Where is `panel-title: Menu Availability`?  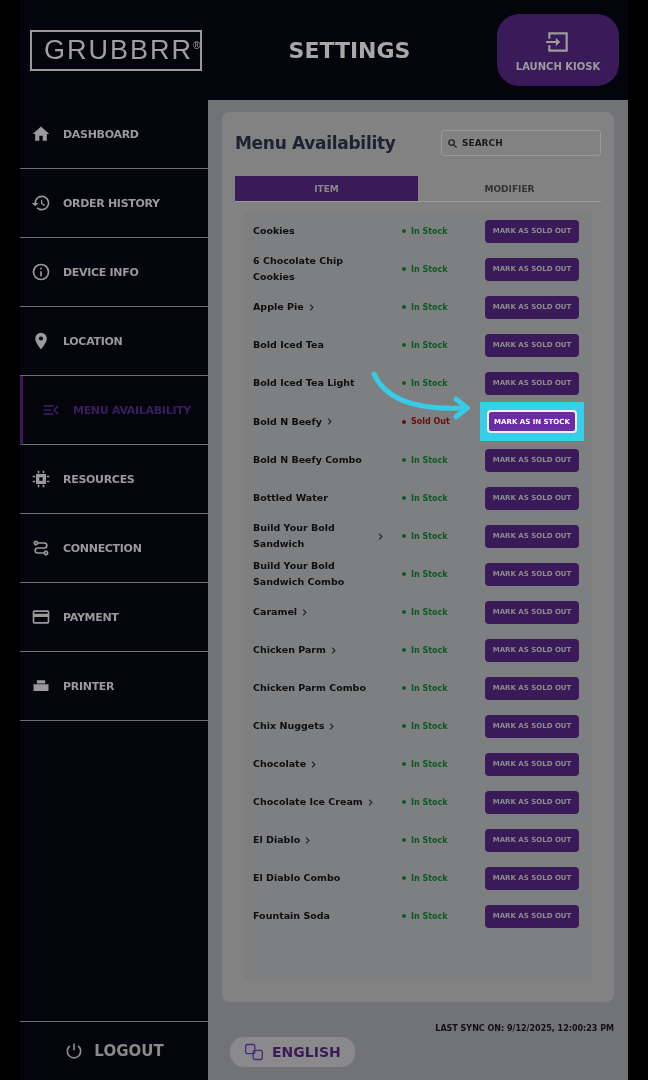
panel-title: Menu Availability is located at coordinates (315, 143).